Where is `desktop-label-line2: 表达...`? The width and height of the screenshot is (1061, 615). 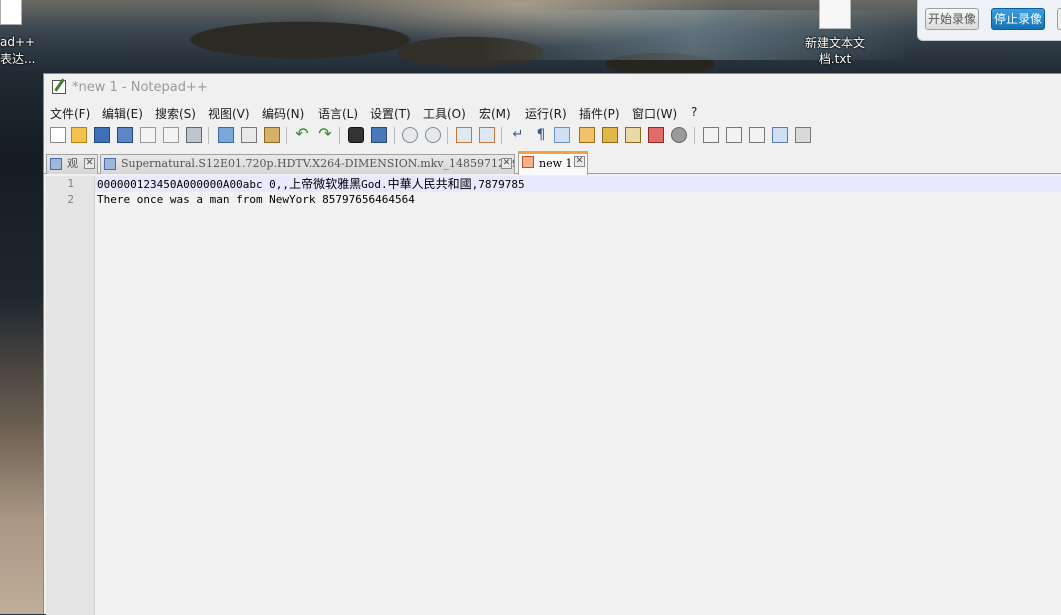
desktop-label-line2: 表达... is located at coordinates (18, 59).